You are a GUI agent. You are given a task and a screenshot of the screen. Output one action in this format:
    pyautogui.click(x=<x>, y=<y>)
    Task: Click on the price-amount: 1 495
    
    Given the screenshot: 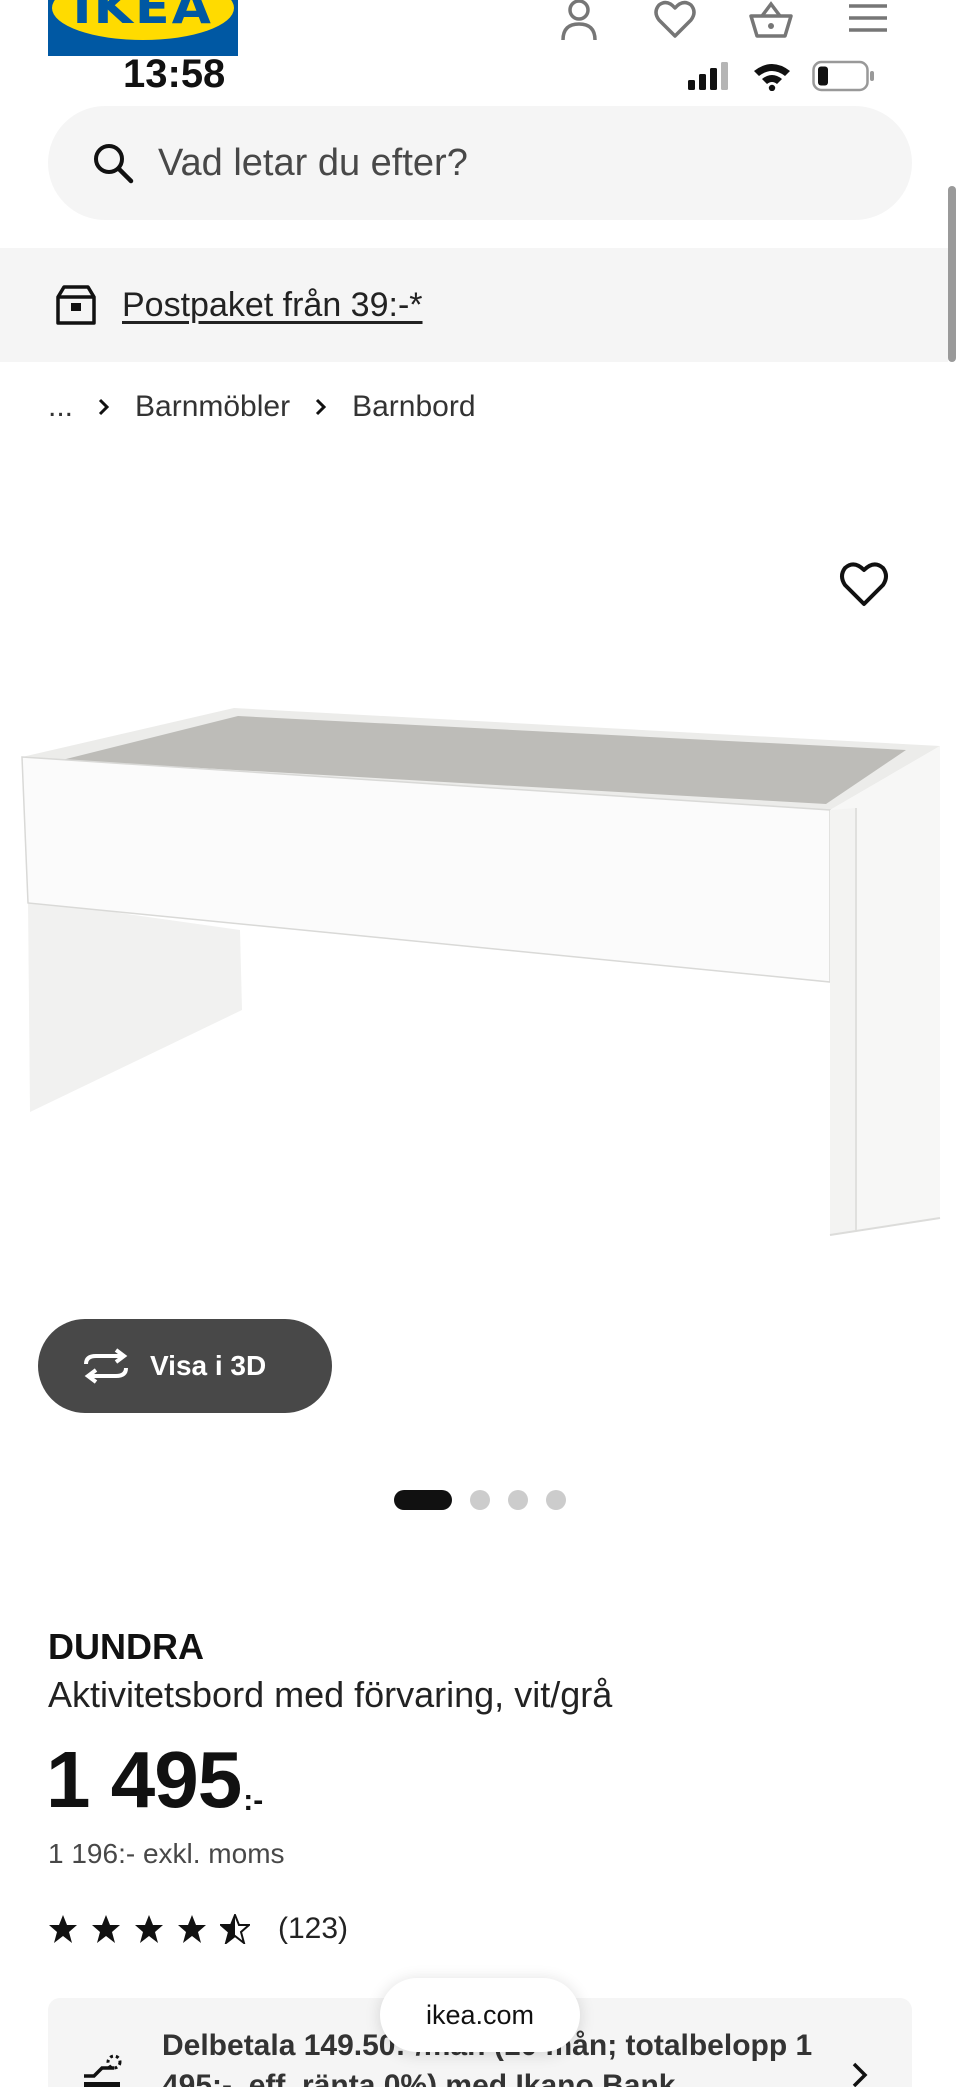 What is the action you would take?
    pyautogui.click(x=144, y=1779)
    